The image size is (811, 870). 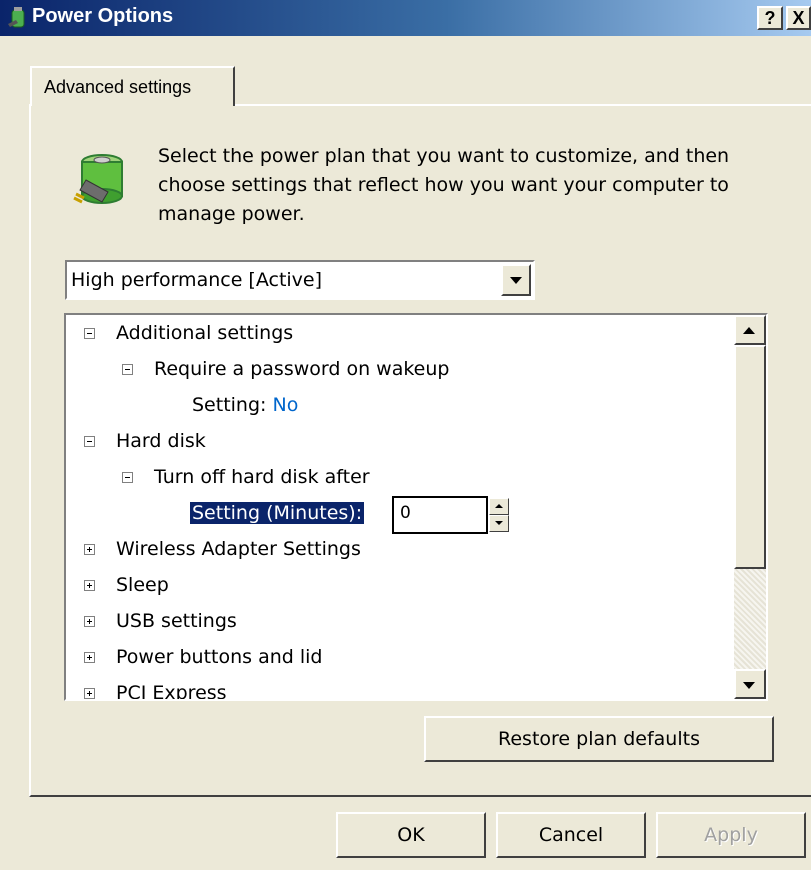 I want to click on restore-defaults-button: Restore plan defaults, so click(x=599, y=739).